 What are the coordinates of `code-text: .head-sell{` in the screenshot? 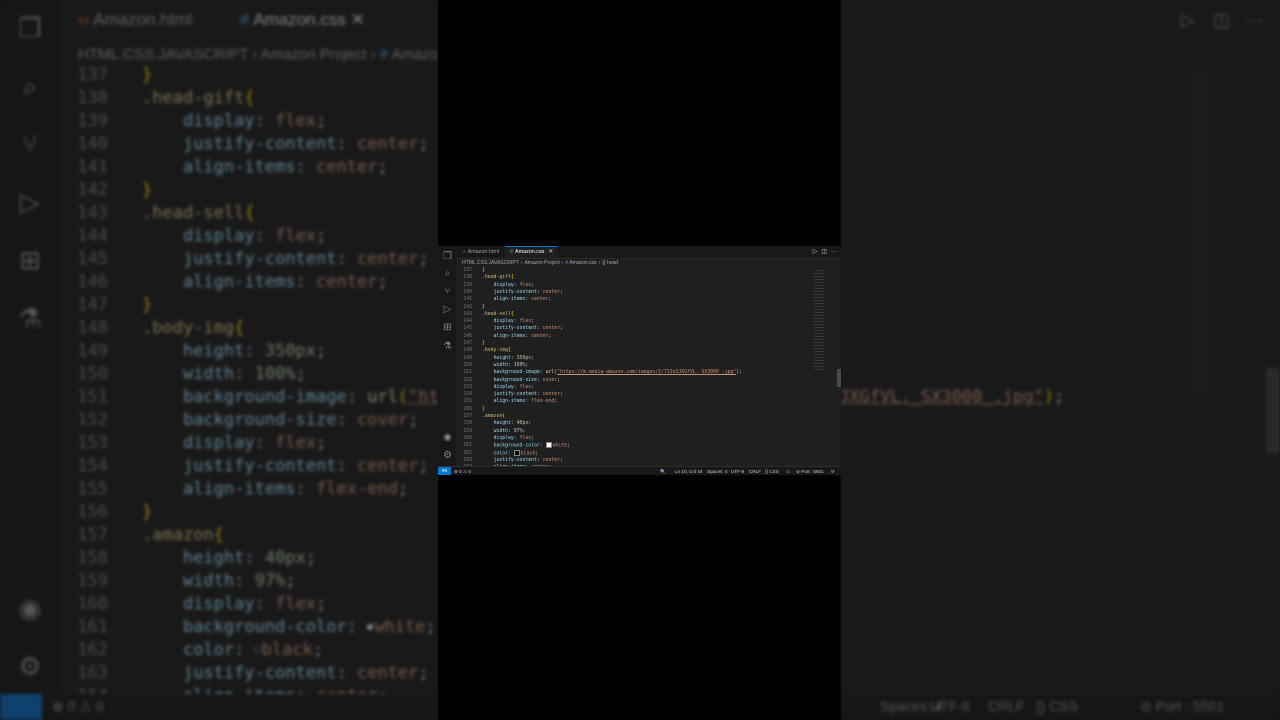 It's located at (498, 314).